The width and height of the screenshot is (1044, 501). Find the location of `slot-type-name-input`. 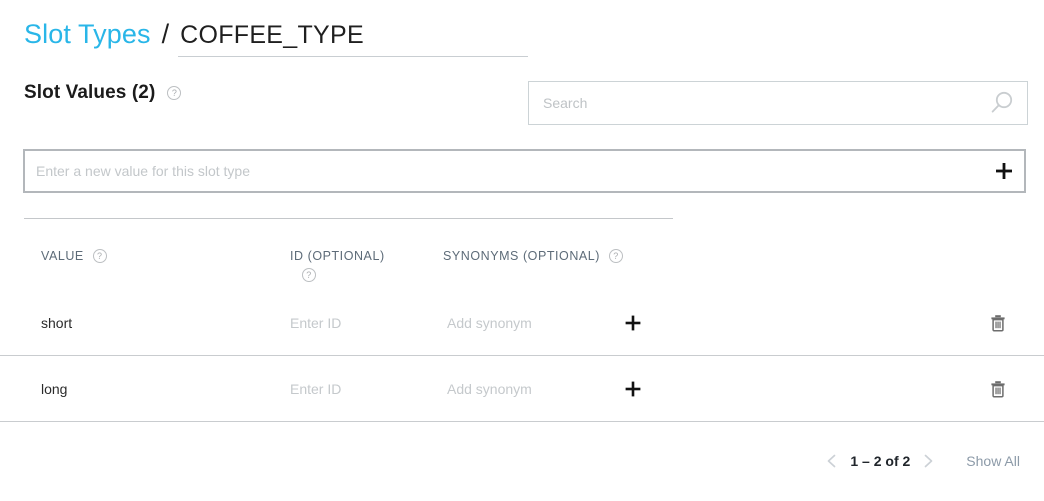

slot-type-name-input is located at coordinates (353, 39).